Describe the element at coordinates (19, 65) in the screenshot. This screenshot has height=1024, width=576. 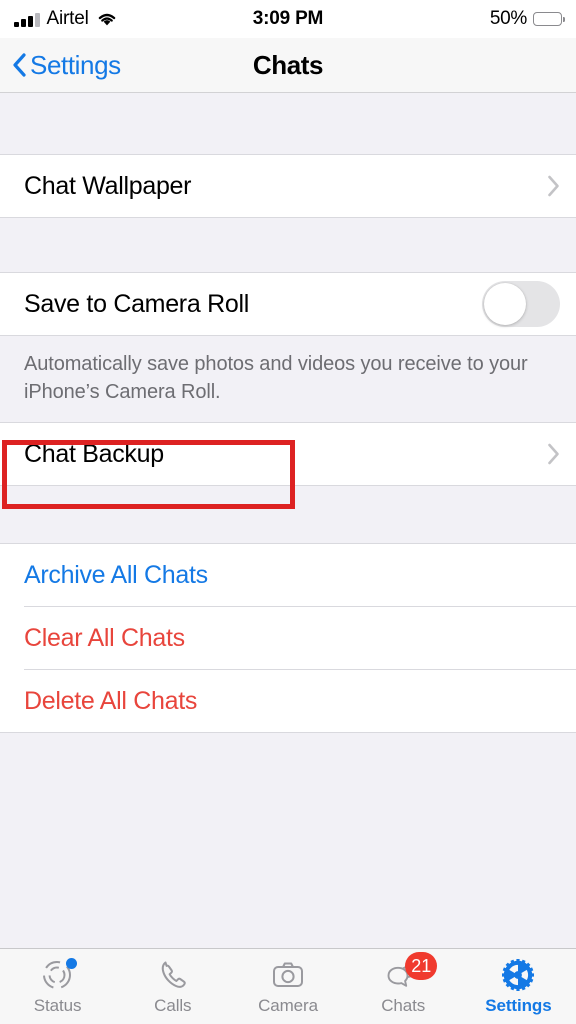
I see `chevron-left-icon` at that location.